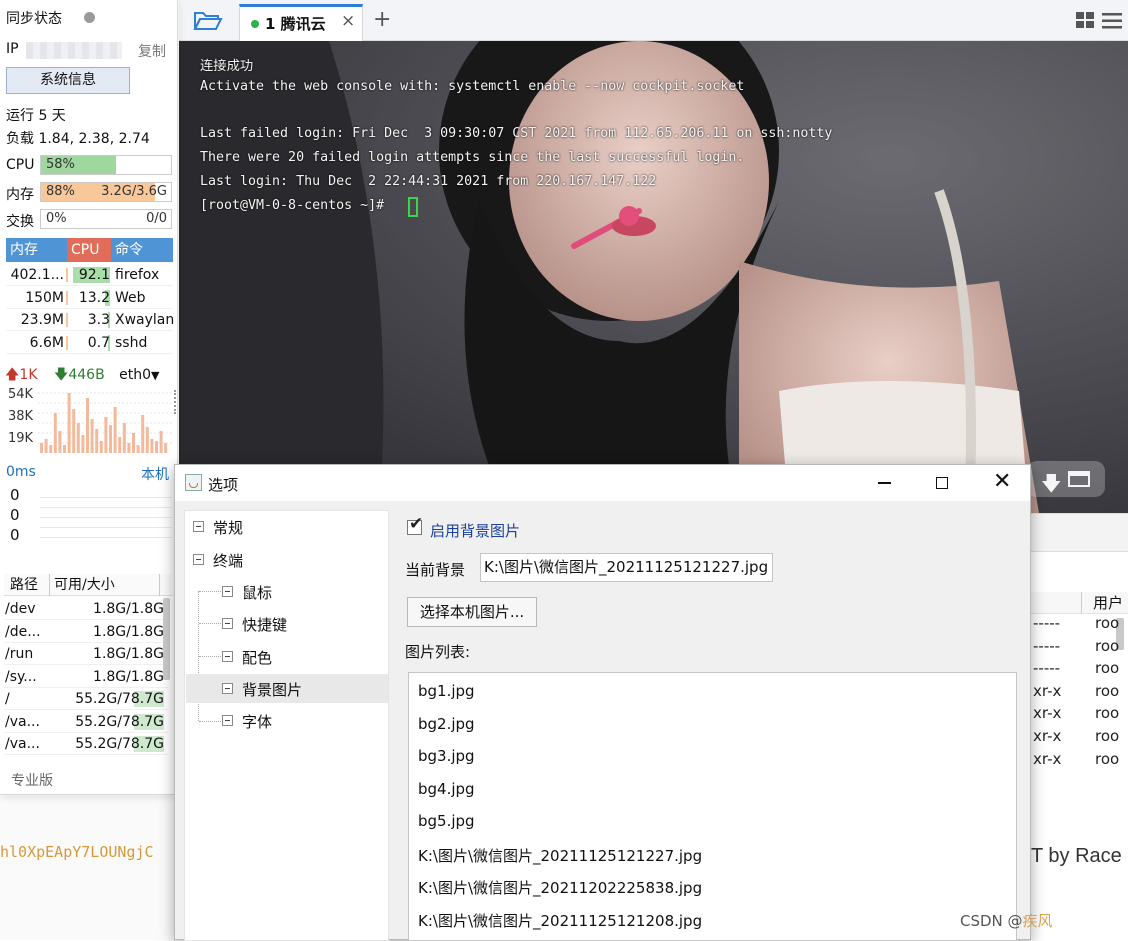 The height and width of the screenshot is (941, 1128). Describe the element at coordinates (446, 724) in the screenshot. I see `image-list-item: bg2.jpg` at that location.